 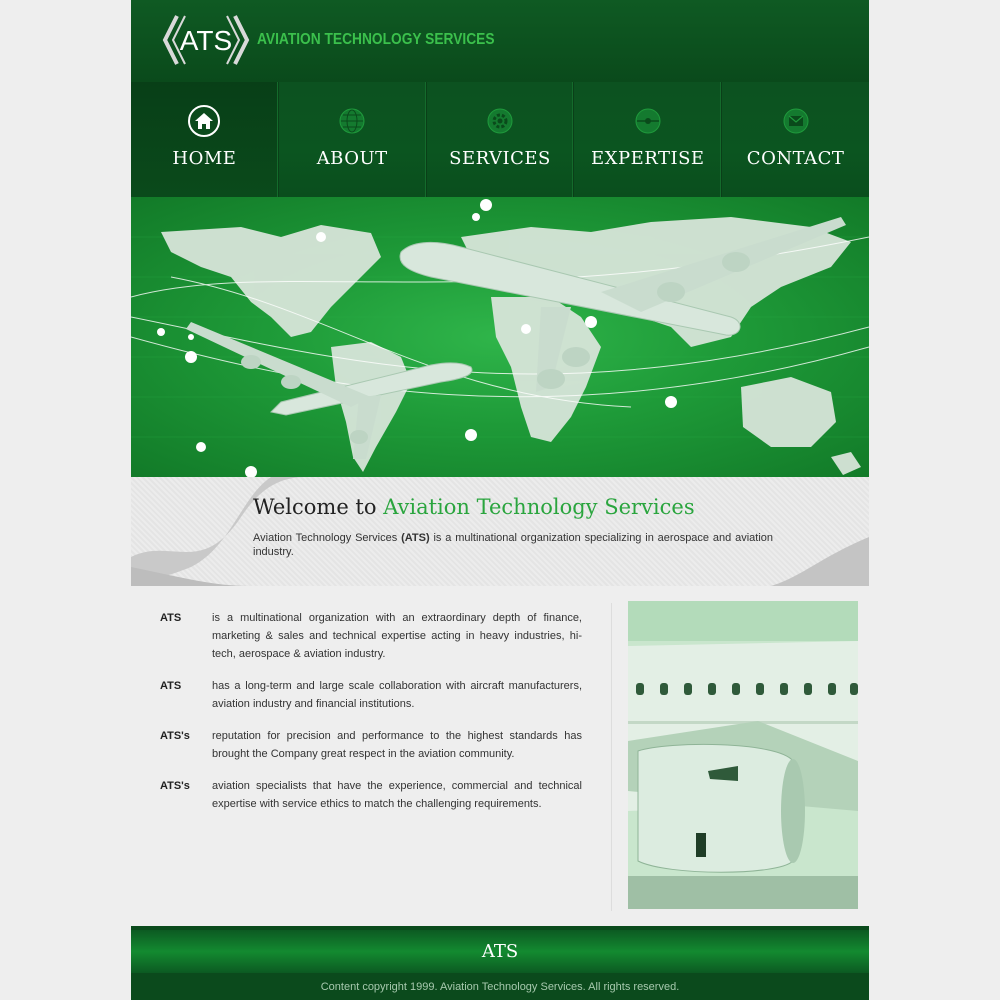 I want to click on main-nav: HOME ABOUT SERVICES EXPERTISE CONTACT, so click(x=500, y=139).